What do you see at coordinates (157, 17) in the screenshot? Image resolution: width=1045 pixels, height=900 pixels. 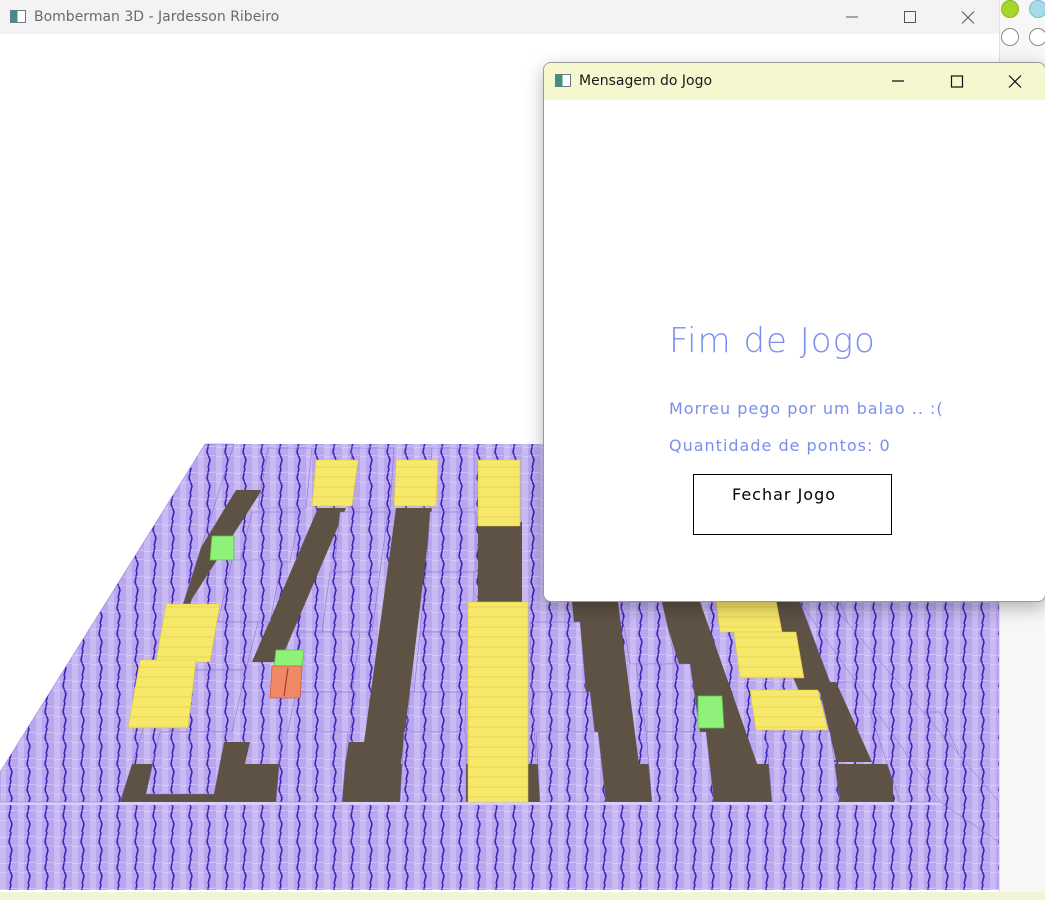 I see `window-title: Bomberman 3D - Jardesson Ribeiro` at bounding box center [157, 17].